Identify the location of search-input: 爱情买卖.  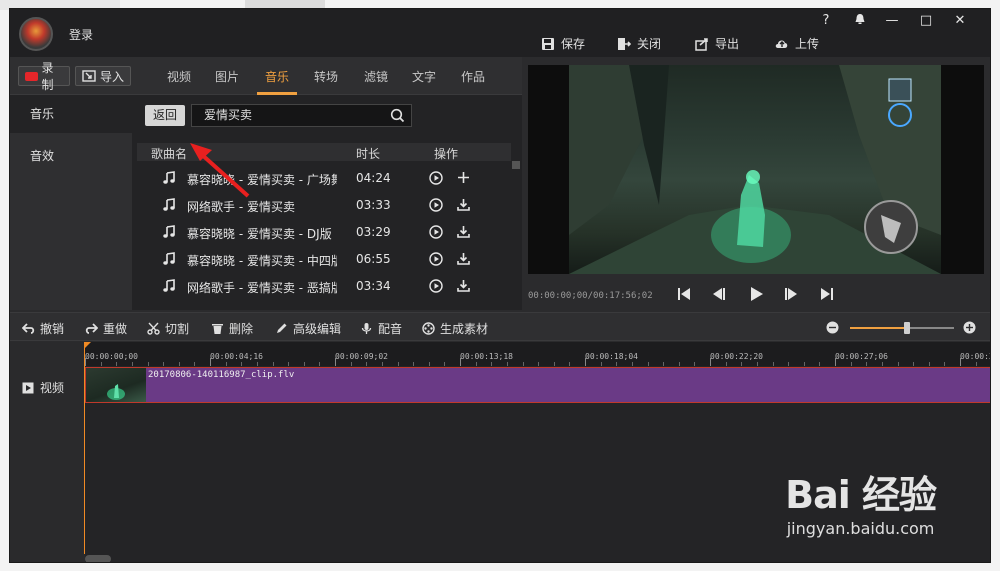
(301, 115).